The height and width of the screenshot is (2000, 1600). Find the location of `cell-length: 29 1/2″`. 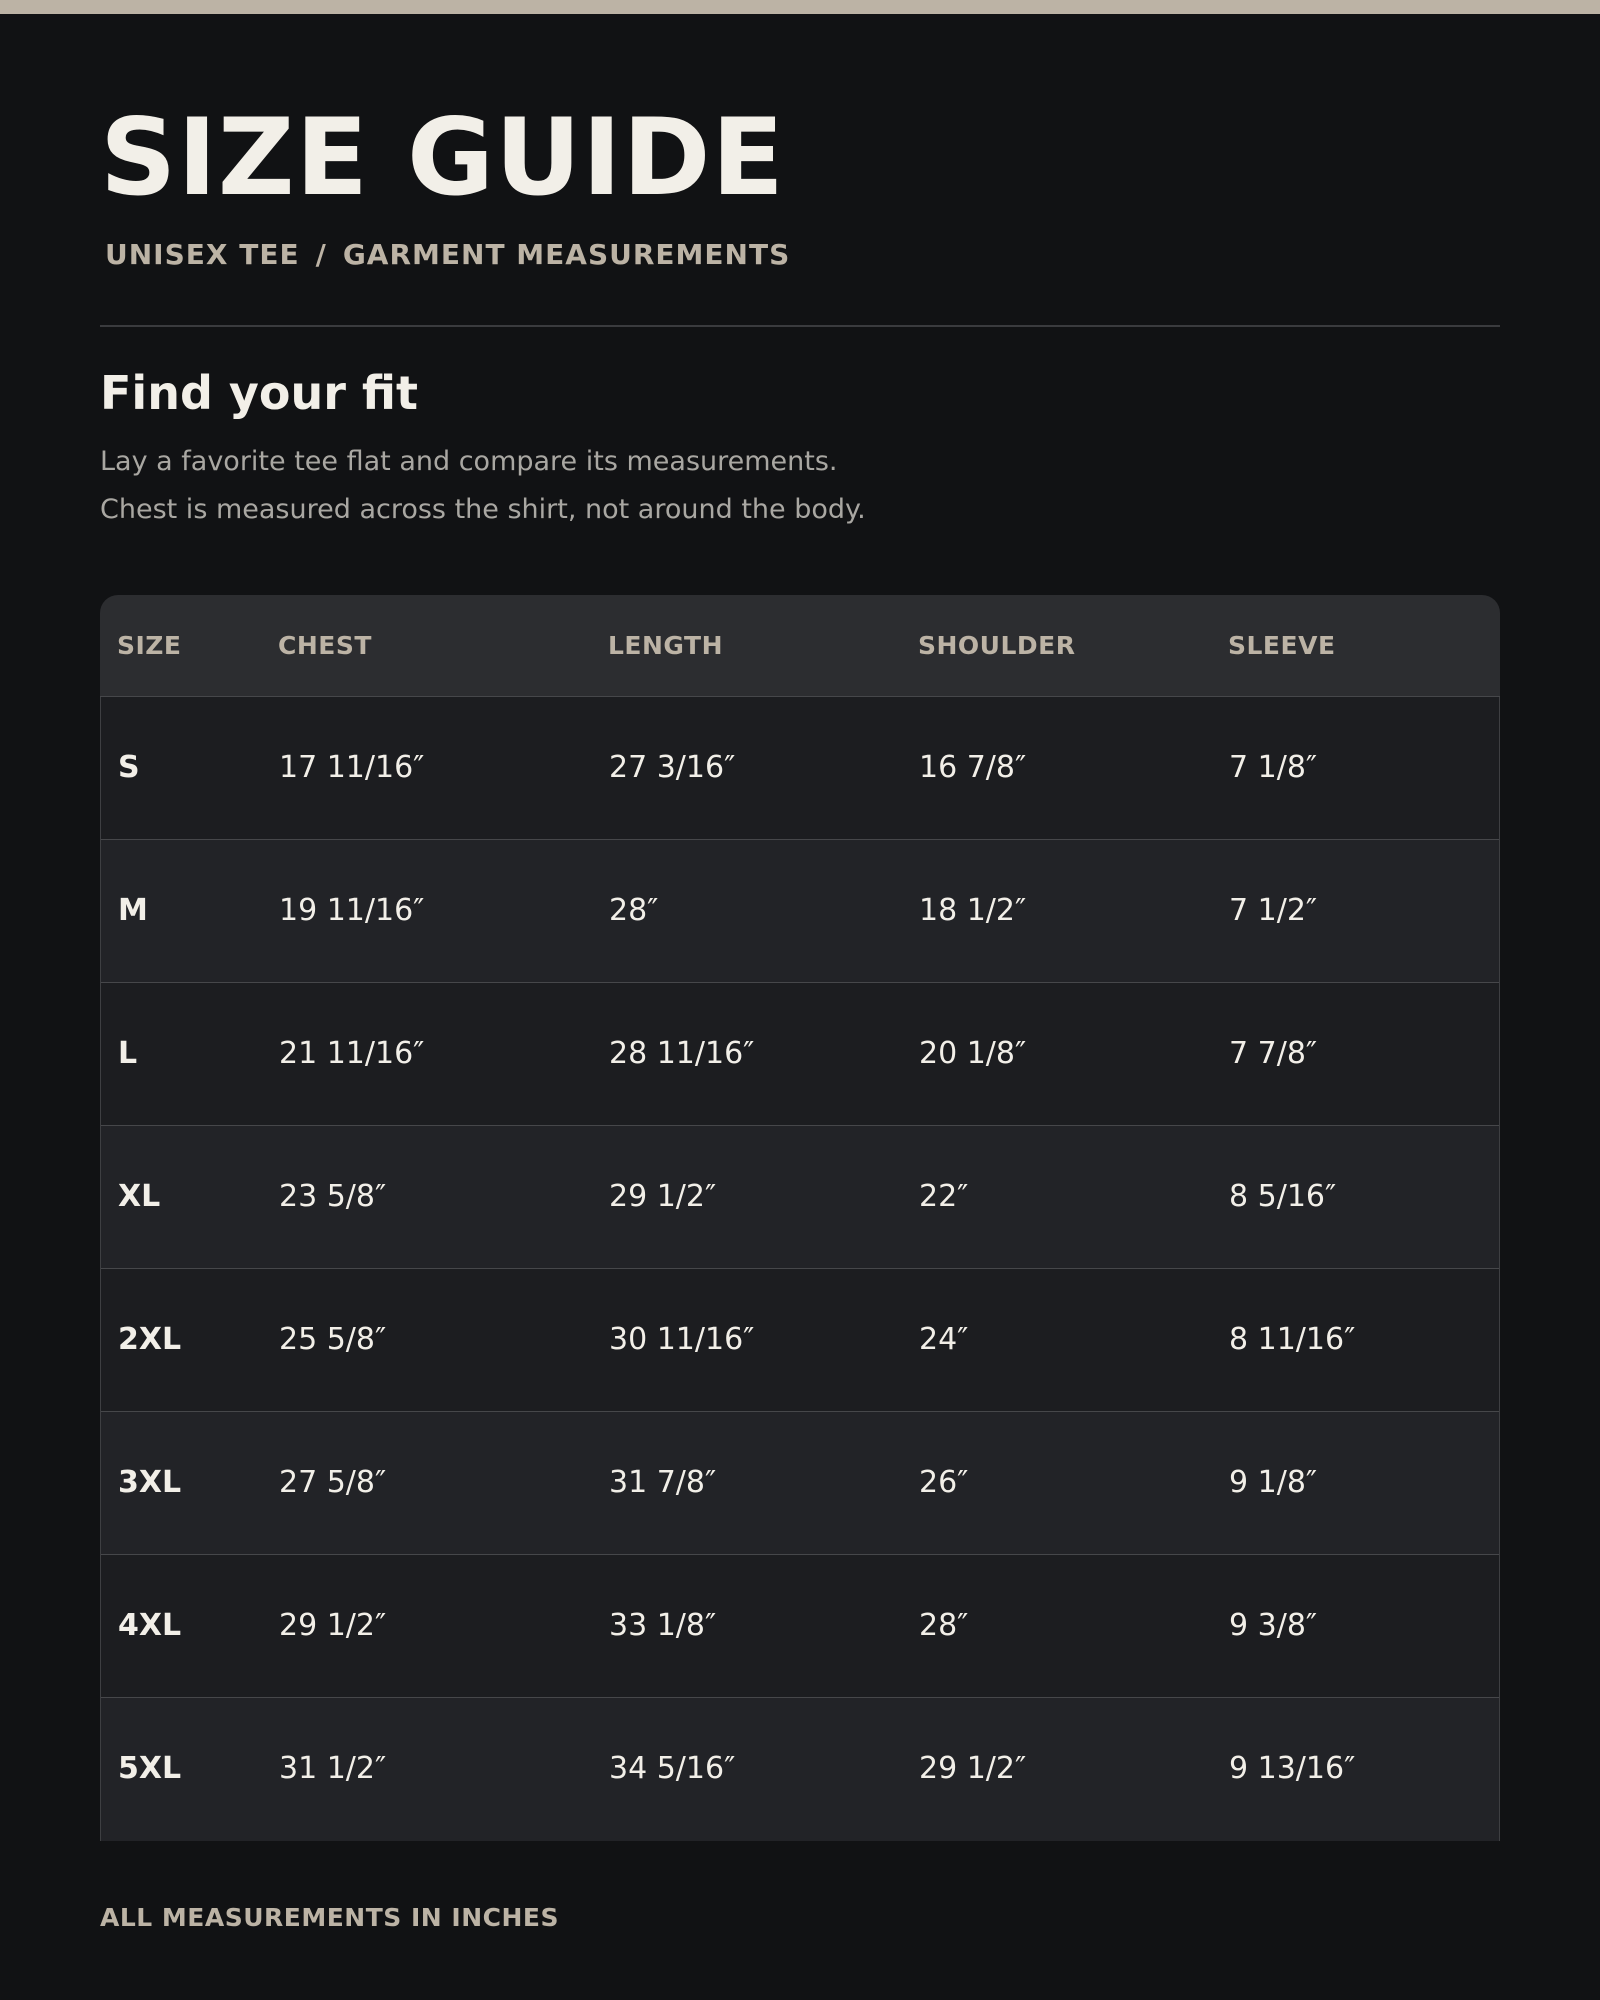

cell-length: 29 1/2″ is located at coordinates (663, 1196).